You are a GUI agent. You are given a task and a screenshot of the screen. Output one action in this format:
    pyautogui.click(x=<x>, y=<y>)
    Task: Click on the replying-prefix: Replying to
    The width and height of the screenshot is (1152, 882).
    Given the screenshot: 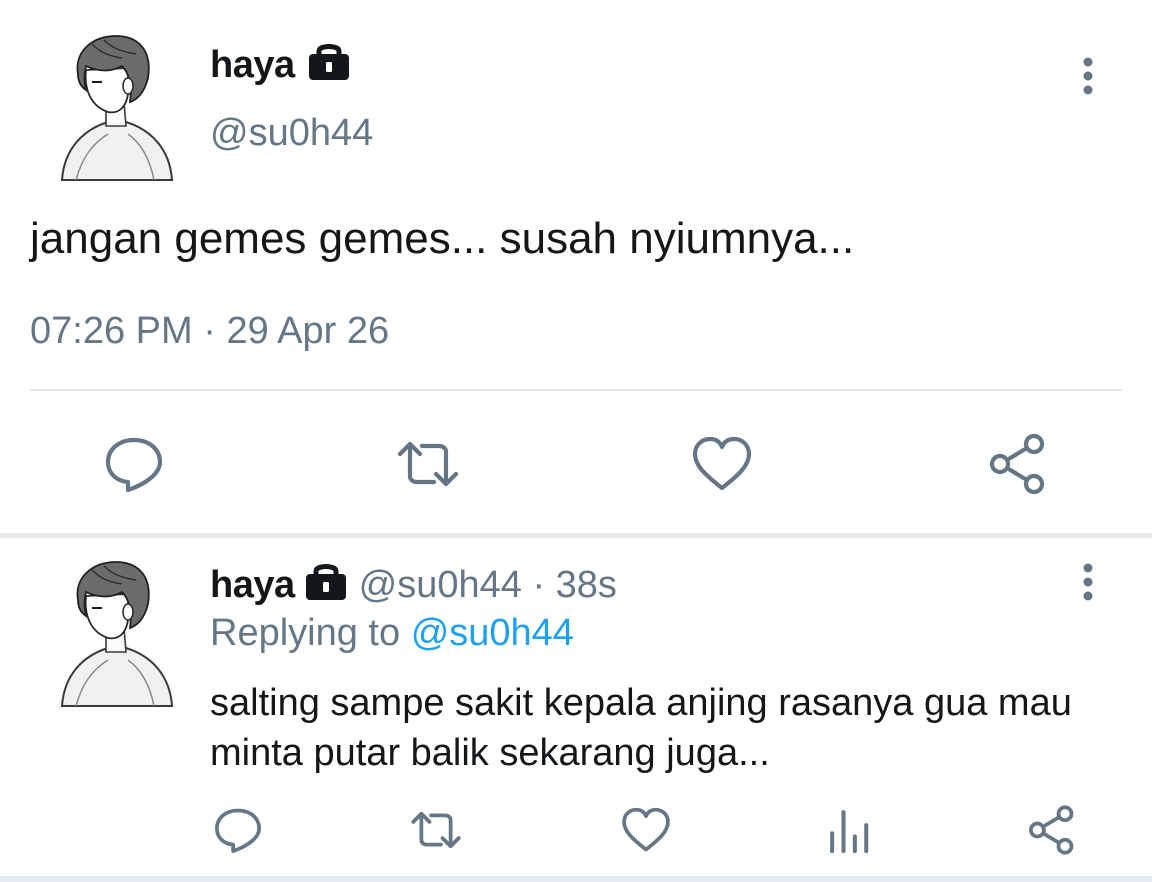 What is the action you would take?
    pyautogui.click(x=305, y=633)
    